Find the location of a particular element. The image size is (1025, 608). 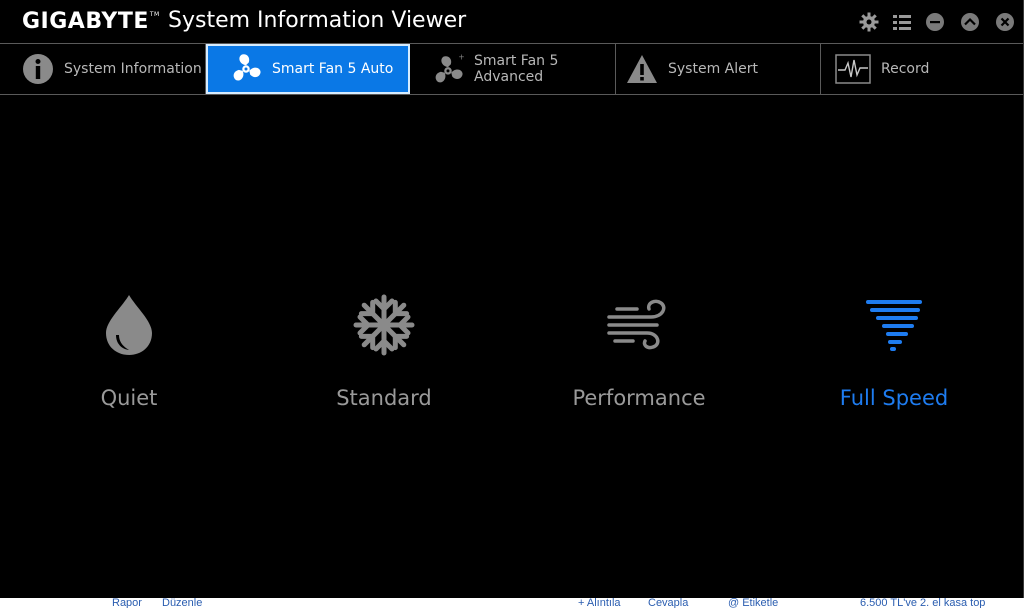

close-icon is located at coordinates (1005, 22).